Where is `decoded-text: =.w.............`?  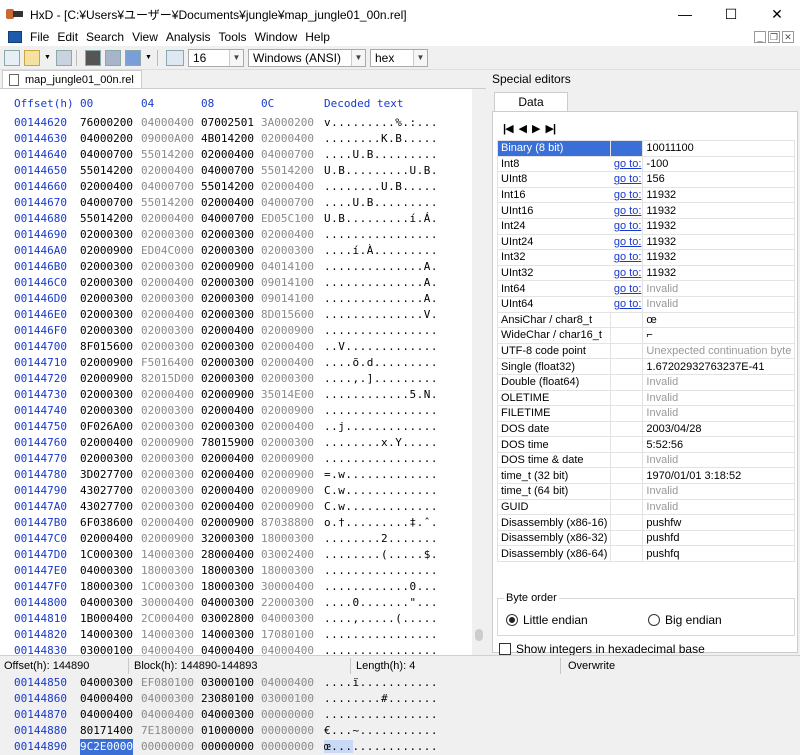
decoded-text: =.w............. is located at coordinates (381, 475).